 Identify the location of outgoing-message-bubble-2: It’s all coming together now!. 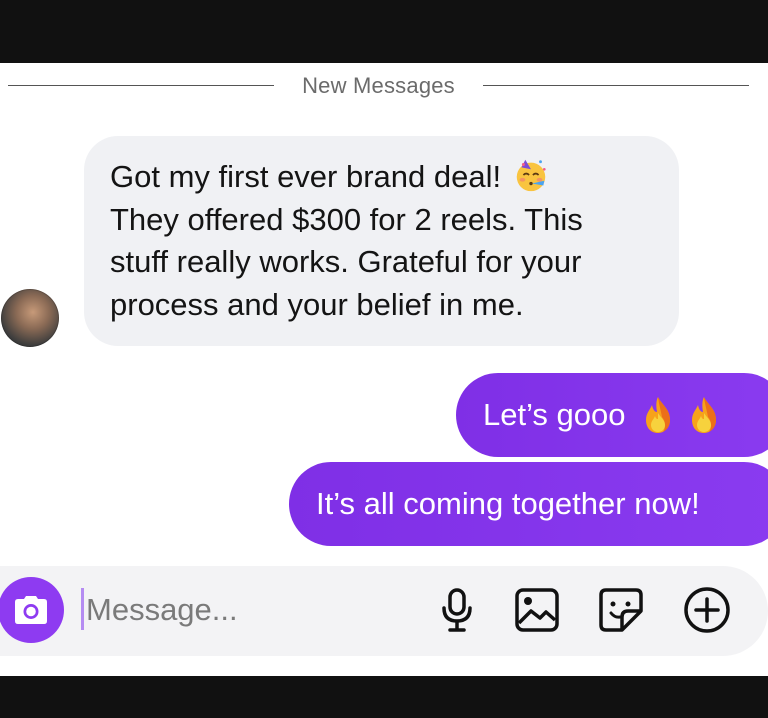
(528, 504).